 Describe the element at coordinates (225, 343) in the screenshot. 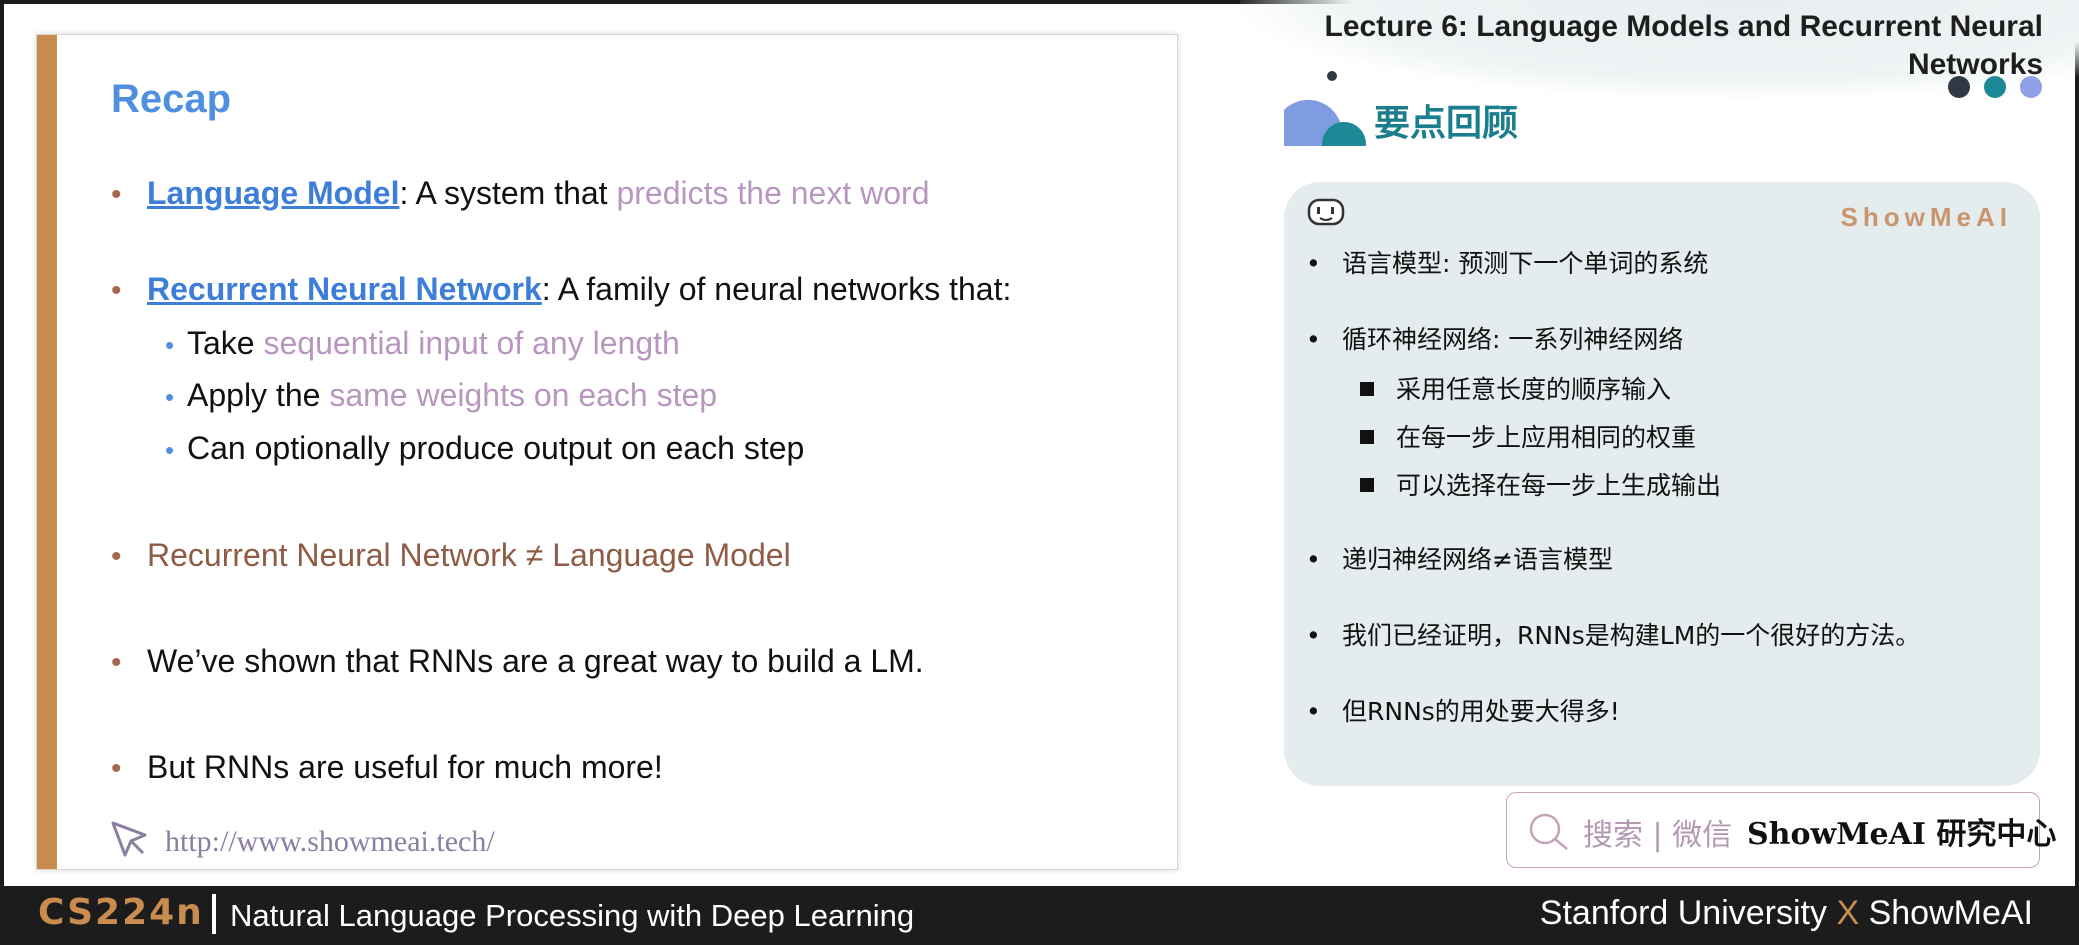

I see `sub-text: Take` at that location.